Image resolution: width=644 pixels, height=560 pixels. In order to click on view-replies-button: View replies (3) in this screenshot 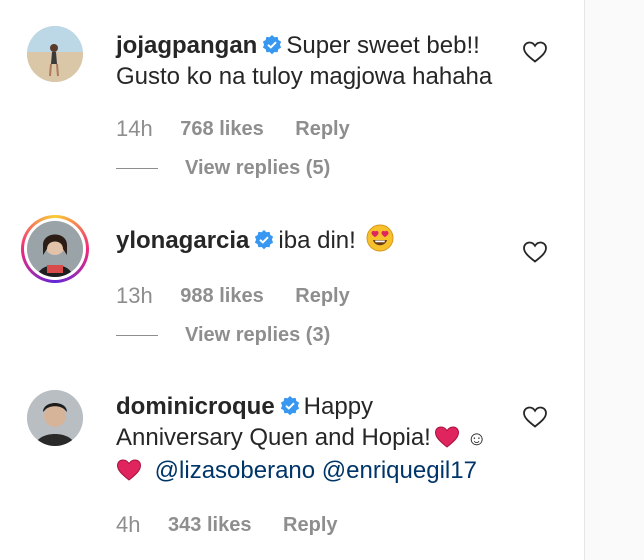, I will do `click(223, 337)`.